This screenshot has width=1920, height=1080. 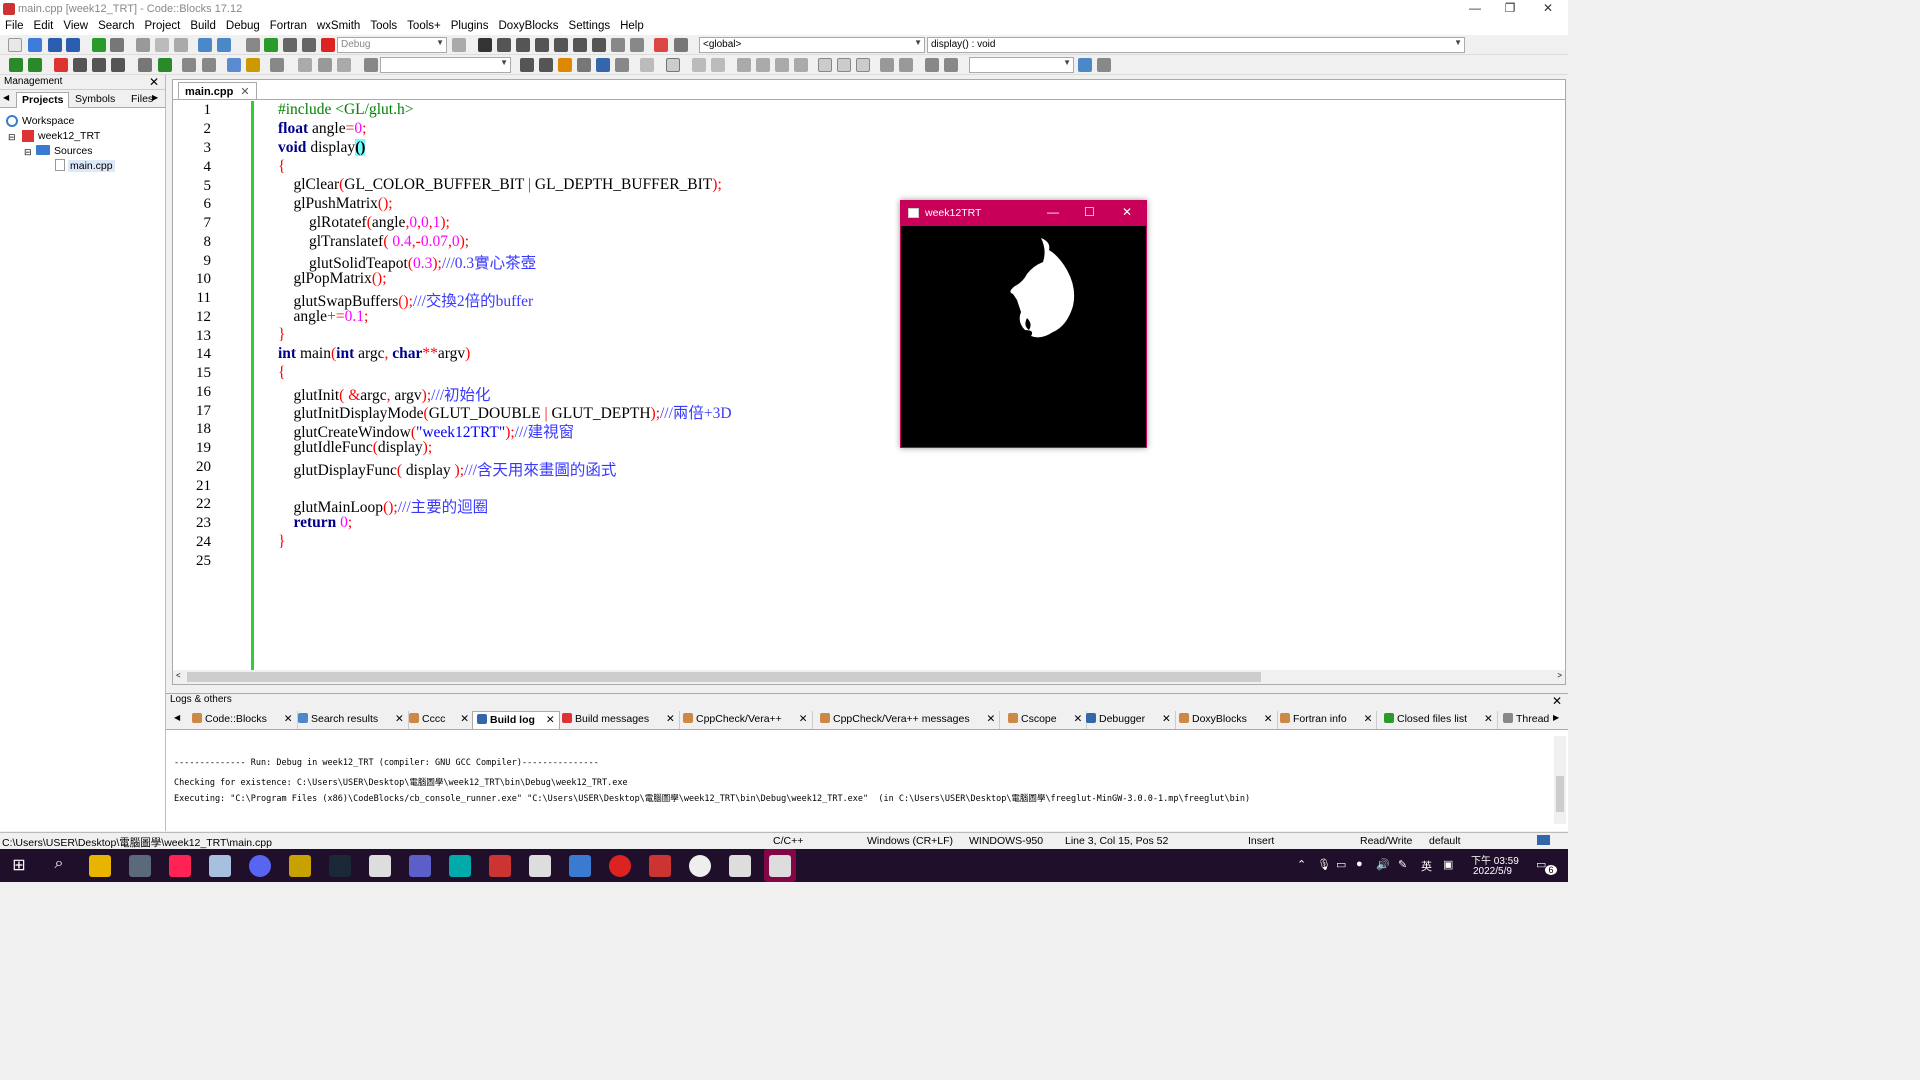 I want to click on minimize-button: —, so click(x=1475, y=9).